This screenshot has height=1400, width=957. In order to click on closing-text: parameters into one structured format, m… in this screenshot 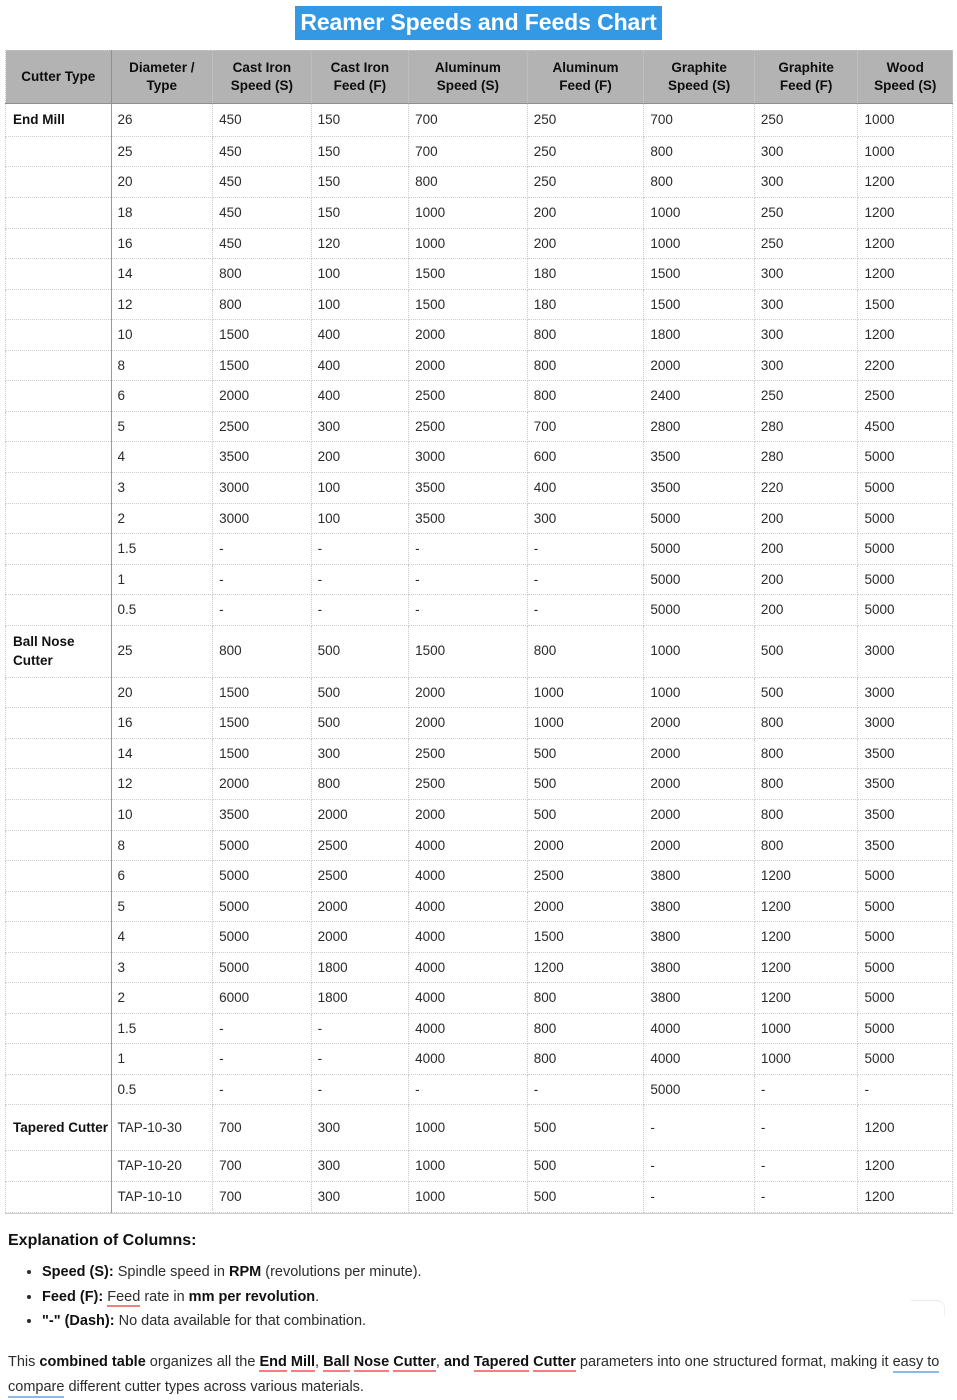, I will do `click(734, 1362)`.